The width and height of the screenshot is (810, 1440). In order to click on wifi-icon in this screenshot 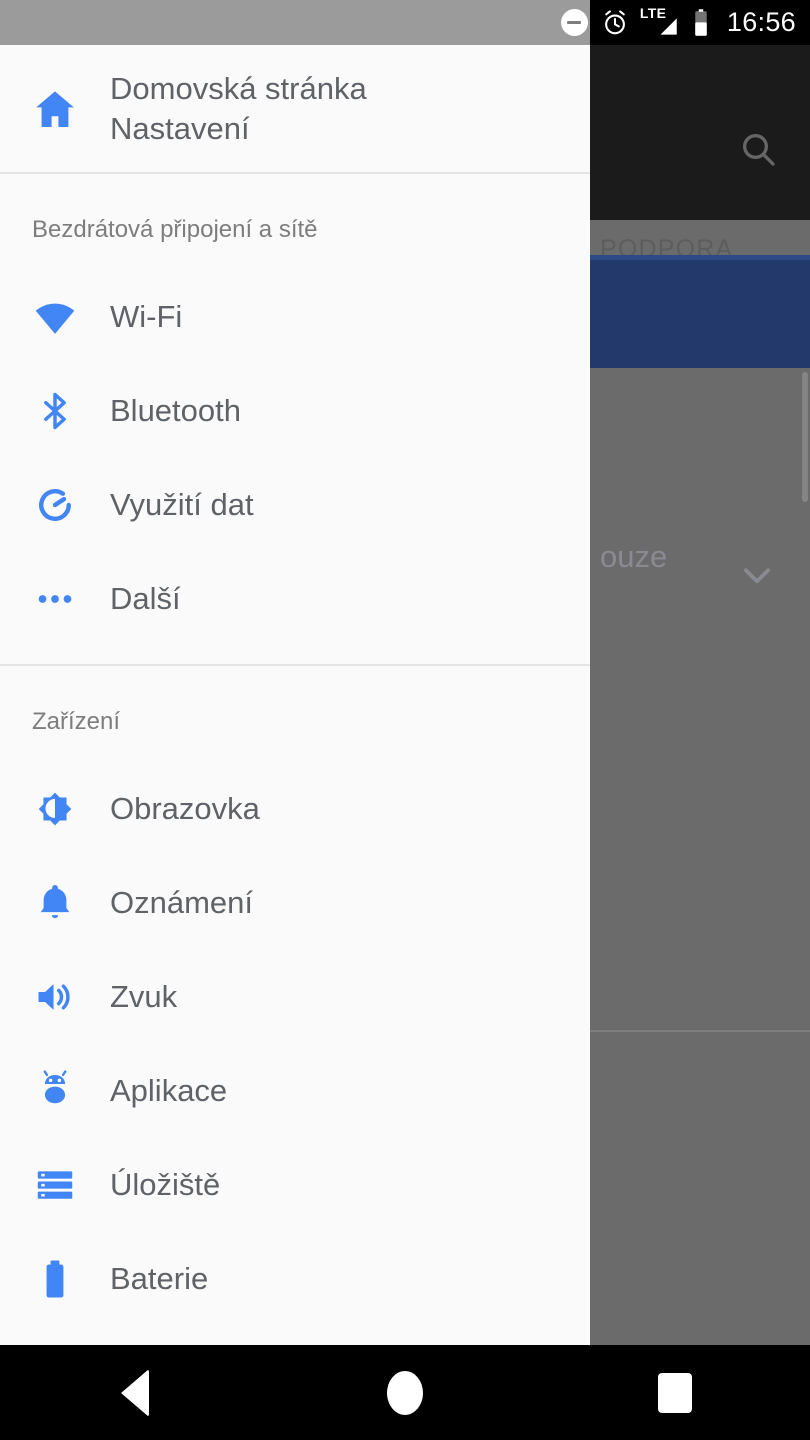, I will do `click(55, 317)`.